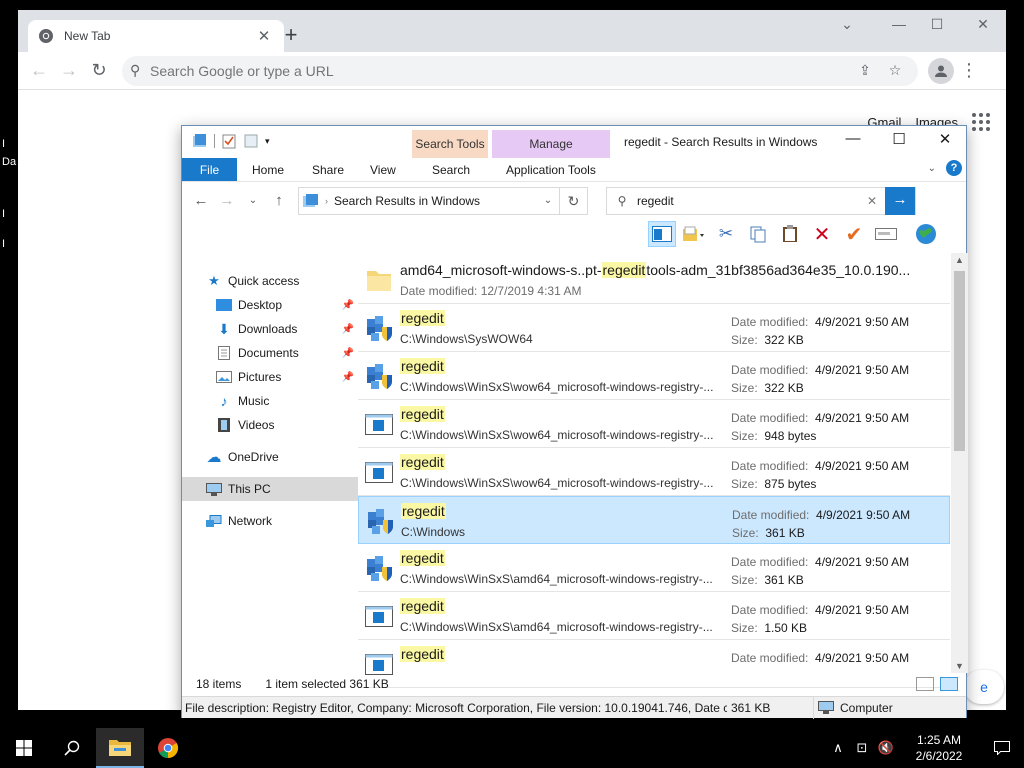 The image size is (1024, 768). I want to click on checkmark-icon: ✔, so click(854, 234).